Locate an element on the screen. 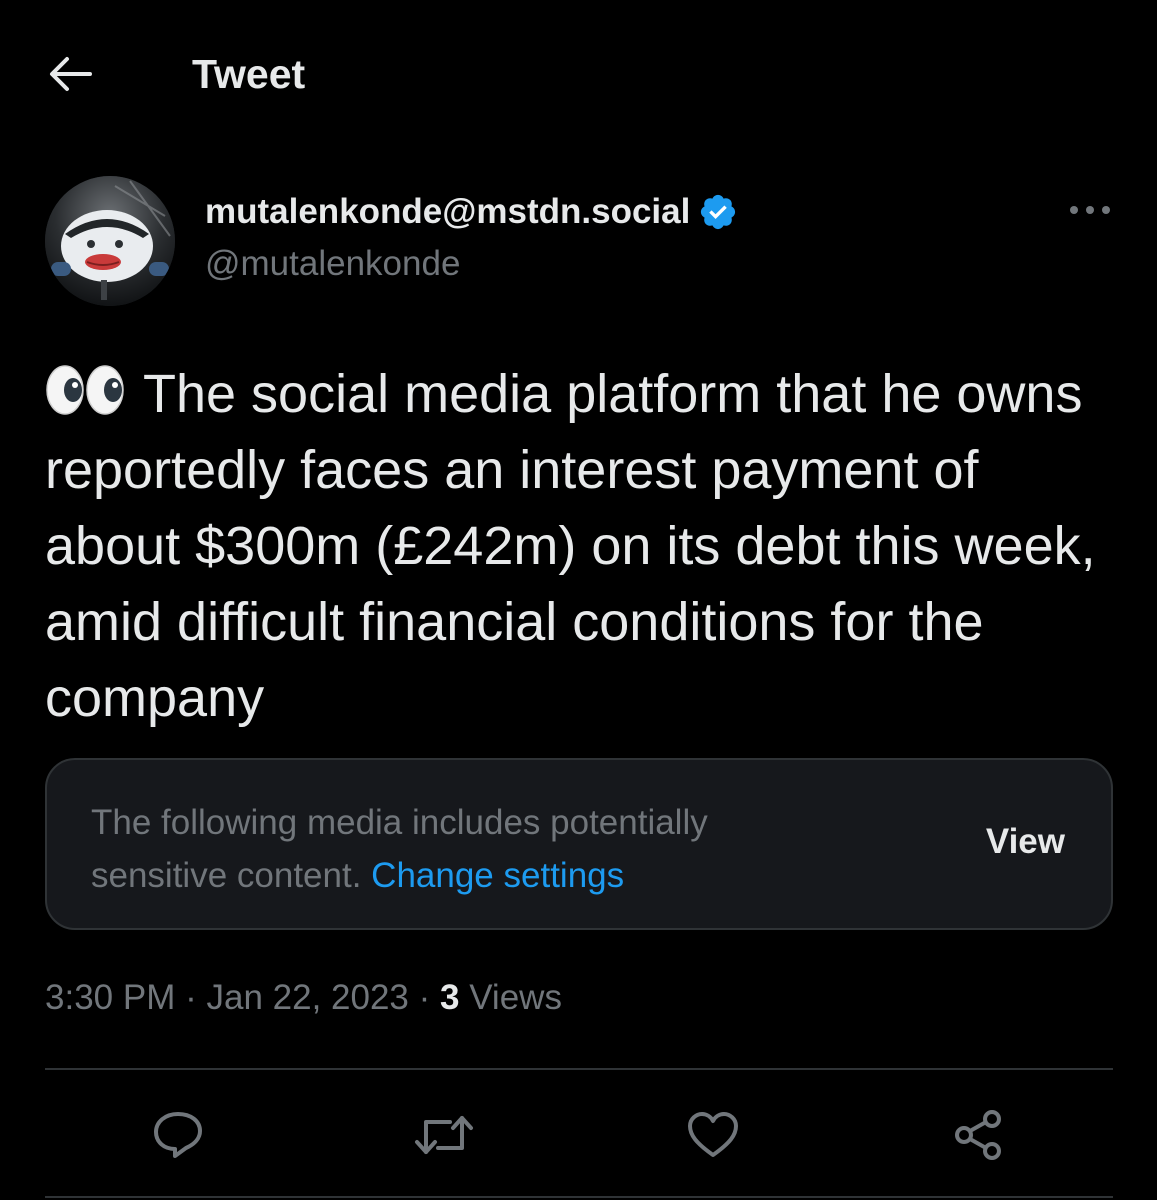  views-count: 3 is located at coordinates (450, 997).